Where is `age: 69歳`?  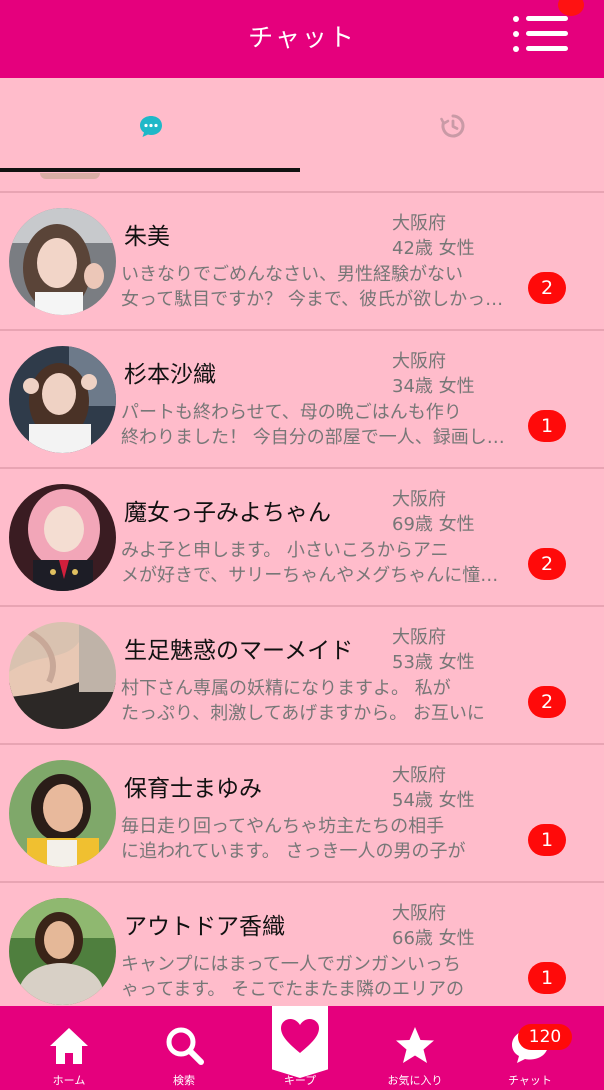 age: 69歳 is located at coordinates (412, 524).